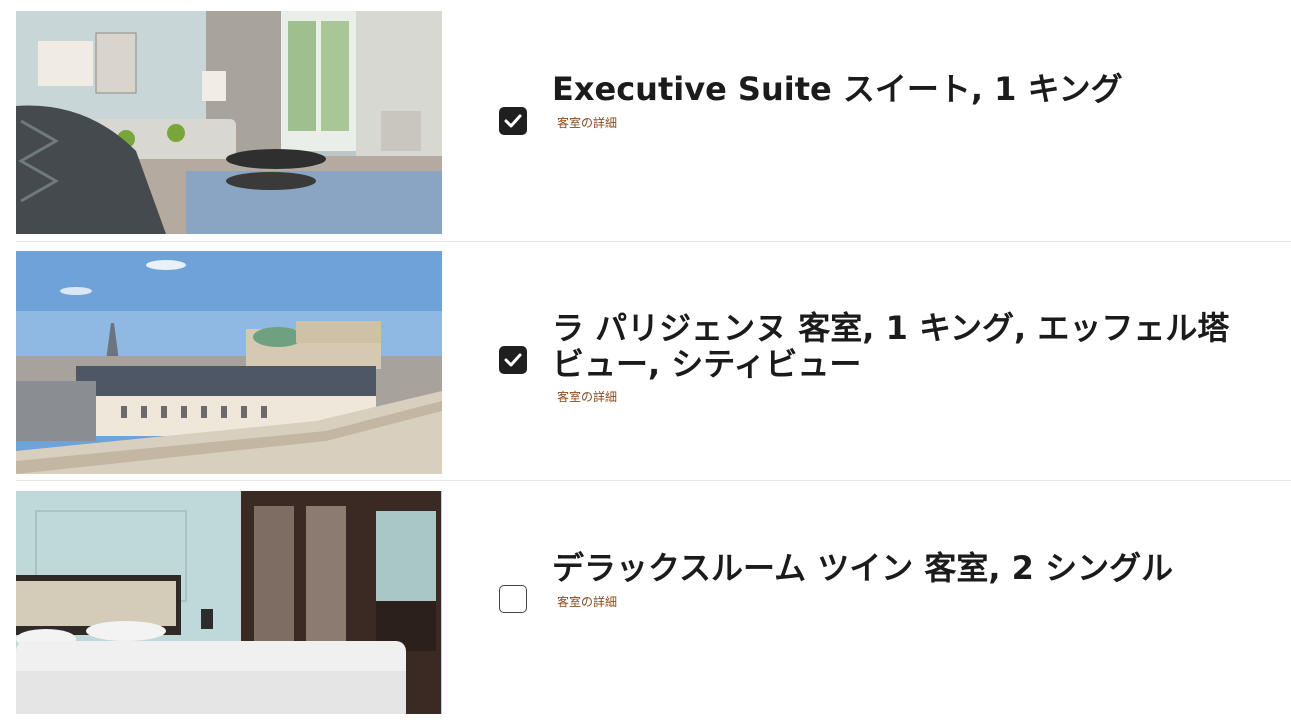  I want to click on paris-rooftop-eiffel-view-image, so click(229, 362).